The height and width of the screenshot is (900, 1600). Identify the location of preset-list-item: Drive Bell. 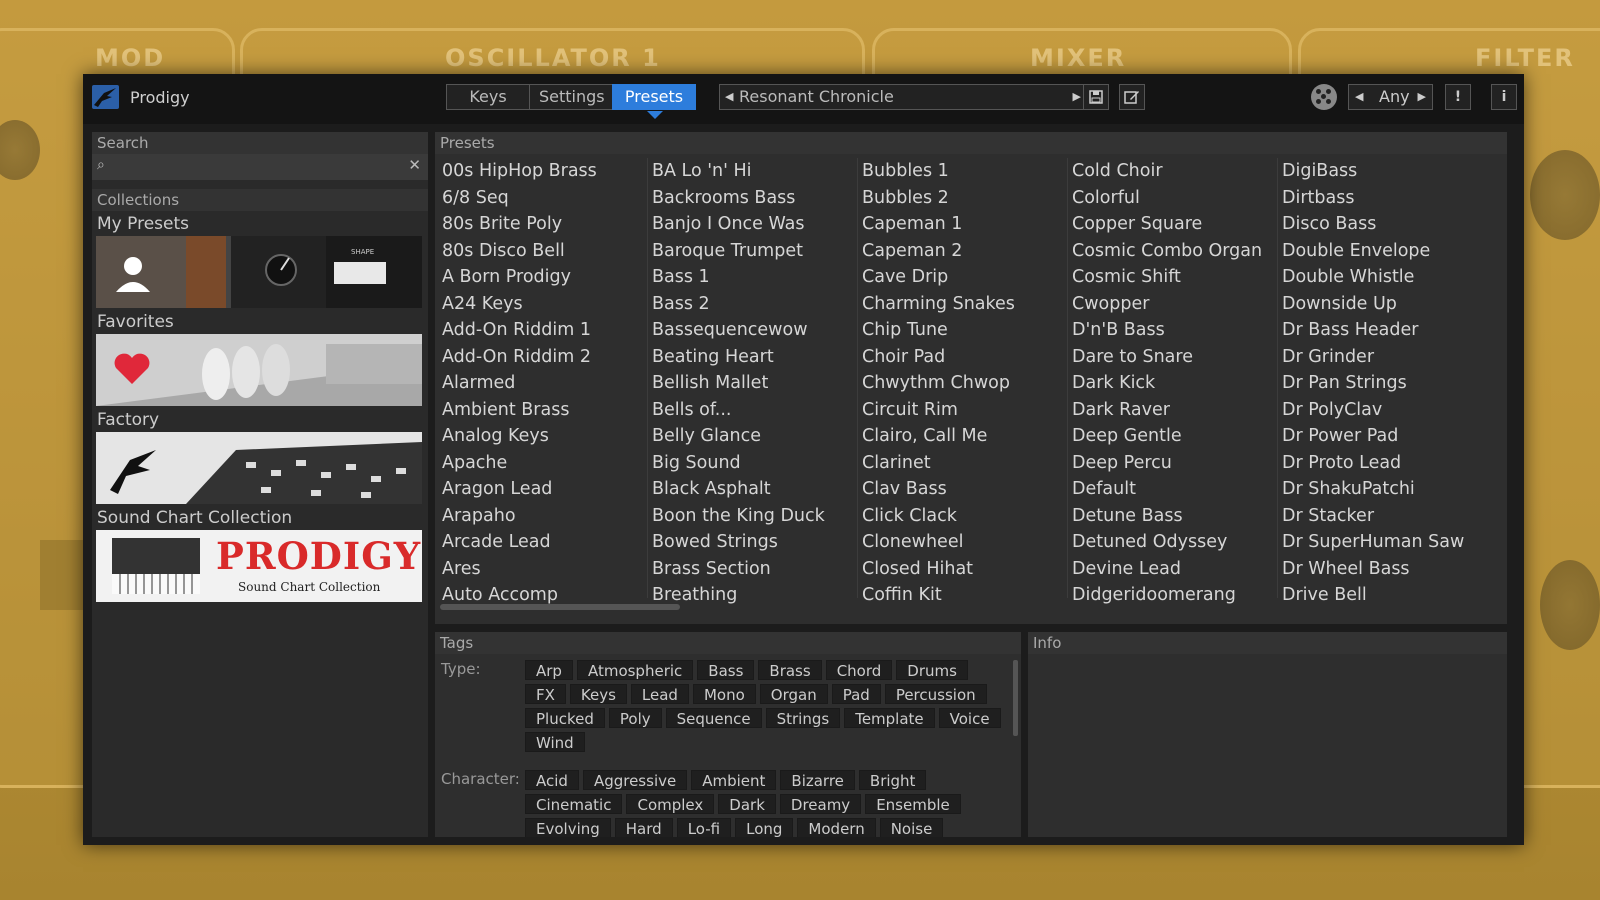
(1380, 595).